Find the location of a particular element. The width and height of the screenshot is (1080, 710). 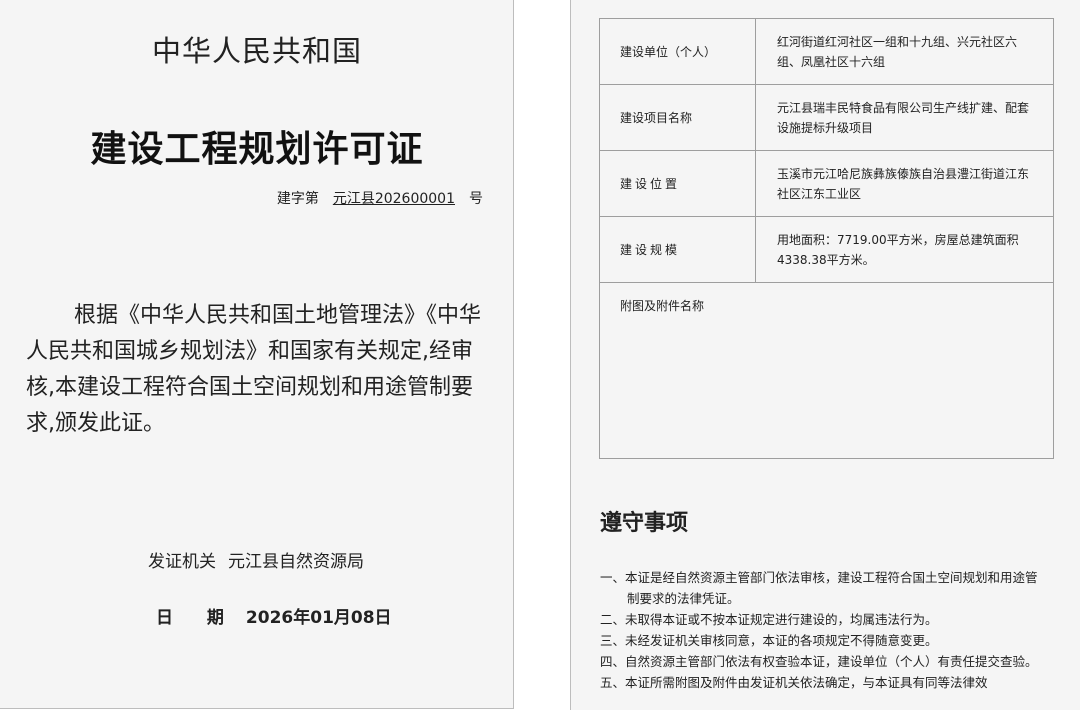

list-item: 四、自然资源主管部门依法有权查验本证，建设单位（个人）有责任提交查验。 is located at coordinates (819, 661).